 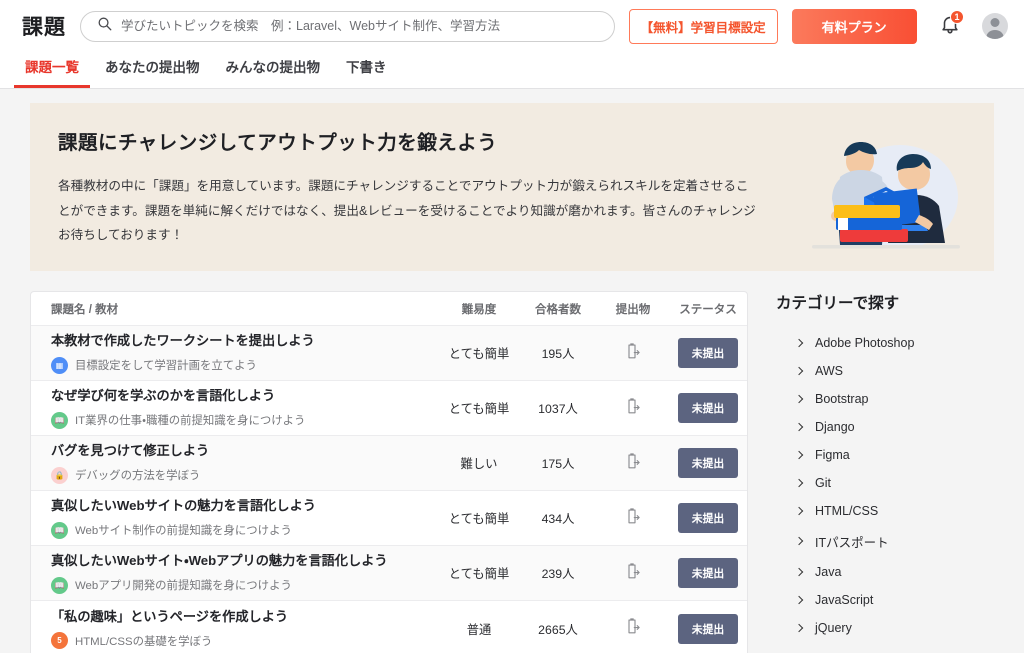 What do you see at coordinates (885, 427) in the screenshot?
I see `category-item-django: Django` at bounding box center [885, 427].